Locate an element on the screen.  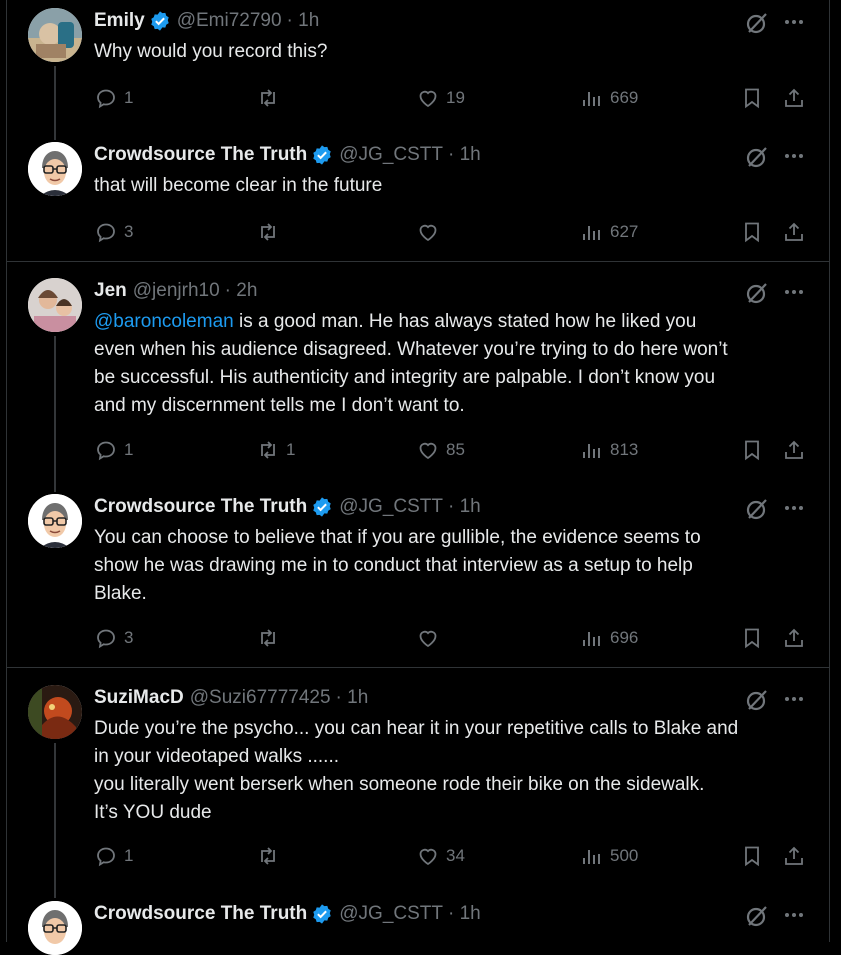
display-name: SuziMacD is located at coordinates (139, 698).